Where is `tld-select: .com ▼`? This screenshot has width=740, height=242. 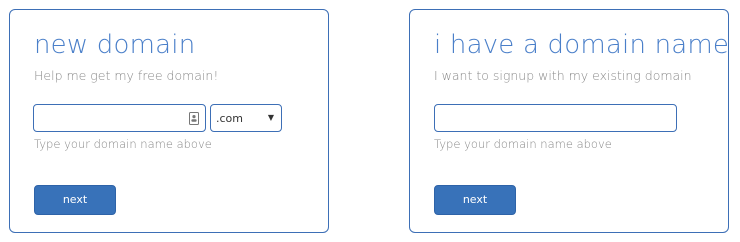 tld-select: .com ▼ is located at coordinates (246, 118).